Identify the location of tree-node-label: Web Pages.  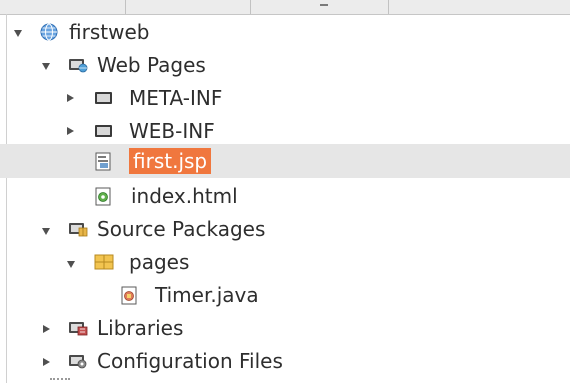
(151, 65).